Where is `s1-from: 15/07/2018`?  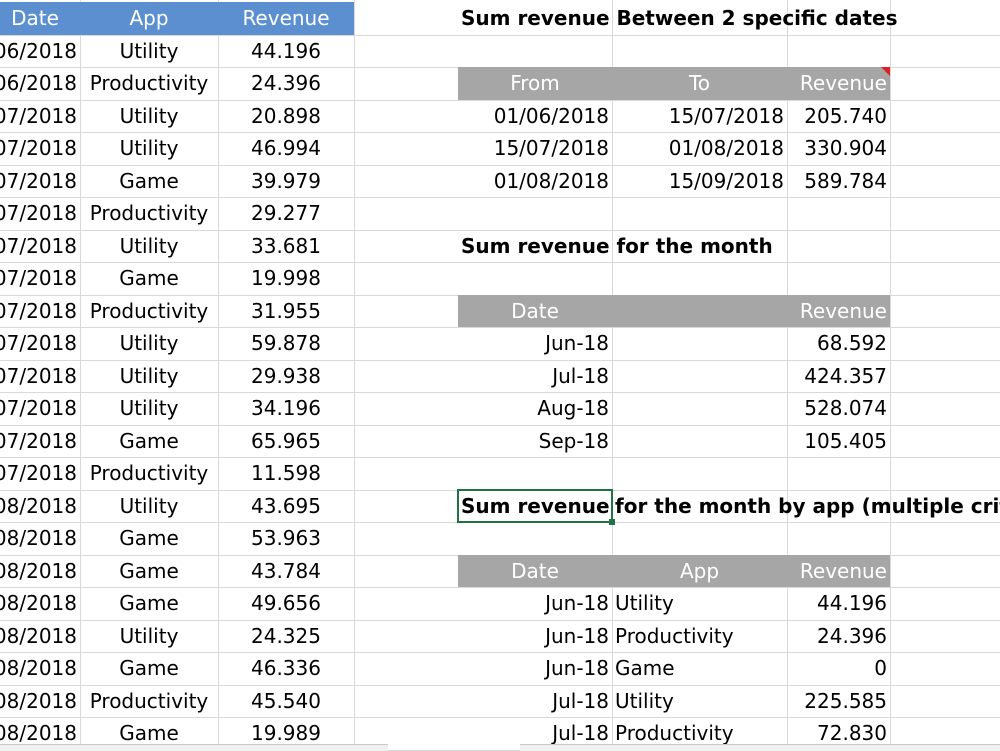
s1-from: 15/07/2018 is located at coordinates (535, 148).